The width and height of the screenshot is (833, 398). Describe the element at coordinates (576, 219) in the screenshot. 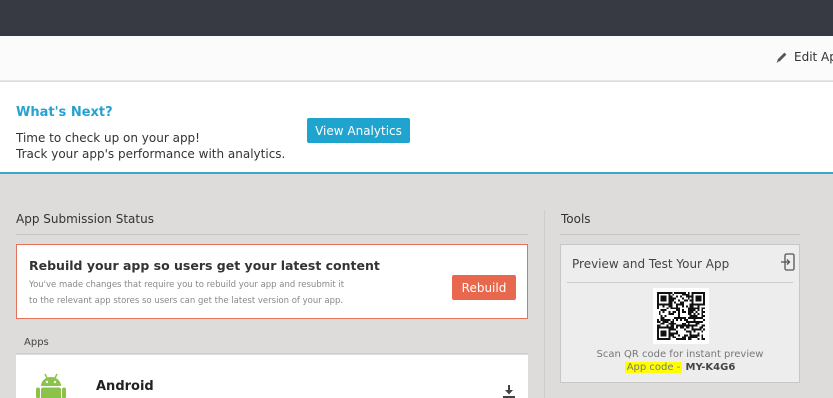

I see `tools-heading: Tools` at that location.